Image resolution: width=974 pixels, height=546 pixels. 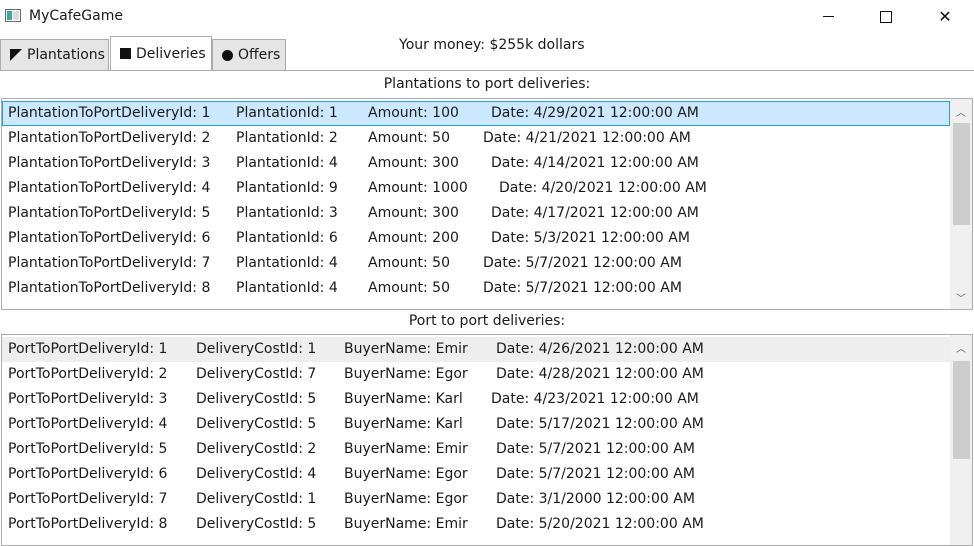 What do you see at coordinates (88, 399) in the screenshot?
I see `cell-id: PortToPortDeliveryId: 3` at bounding box center [88, 399].